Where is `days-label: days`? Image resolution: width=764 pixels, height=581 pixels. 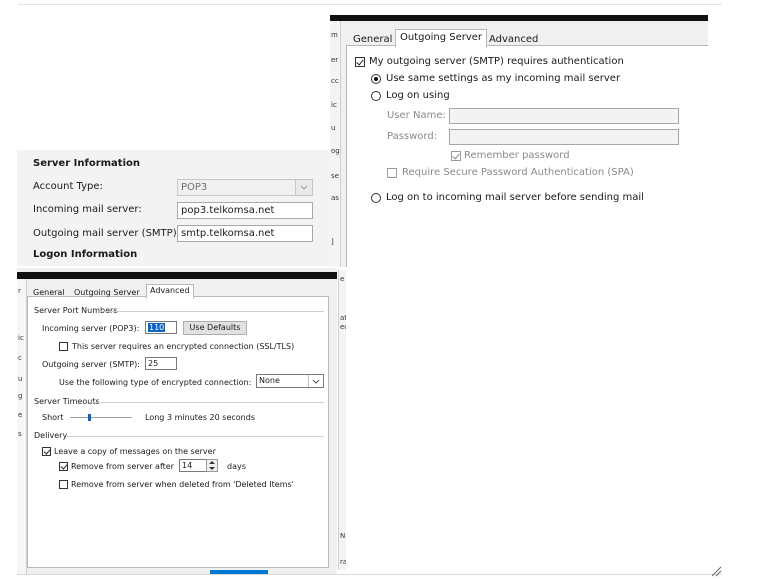
days-label: days is located at coordinates (236, 466).